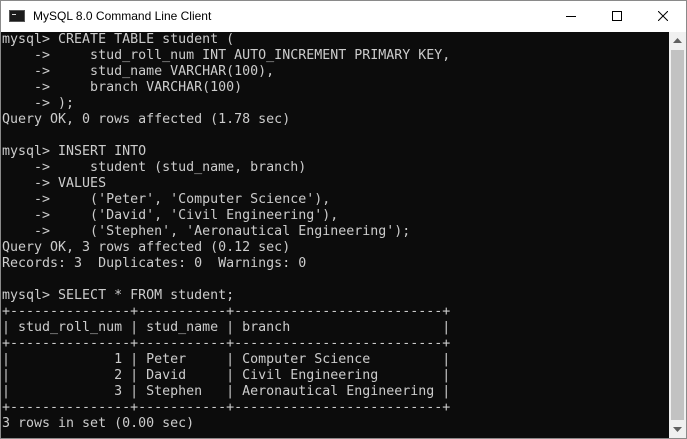 The height and width of the screenshot is (439, 687). What do you see at coordinates (146, 119) in the screenshot?
I see `terminal-line: Query OK, 0 rows affected (1.78 sec)` at bounding box center [146, 119].